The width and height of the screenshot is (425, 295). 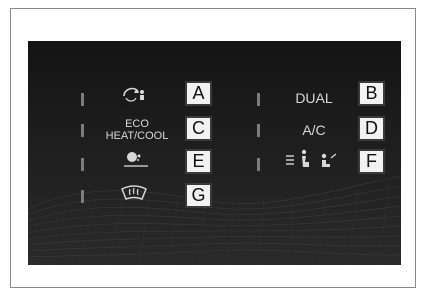 What do you see at coordinates (137, 124) in the screenshot?
I see `eco-label: ECO` at bounding box center [137, 124].